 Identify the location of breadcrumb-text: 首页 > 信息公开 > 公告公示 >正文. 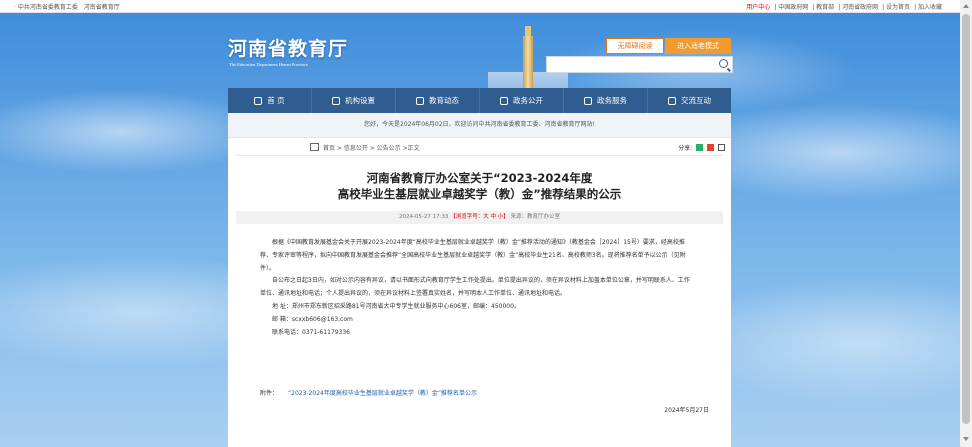
(371, 148).